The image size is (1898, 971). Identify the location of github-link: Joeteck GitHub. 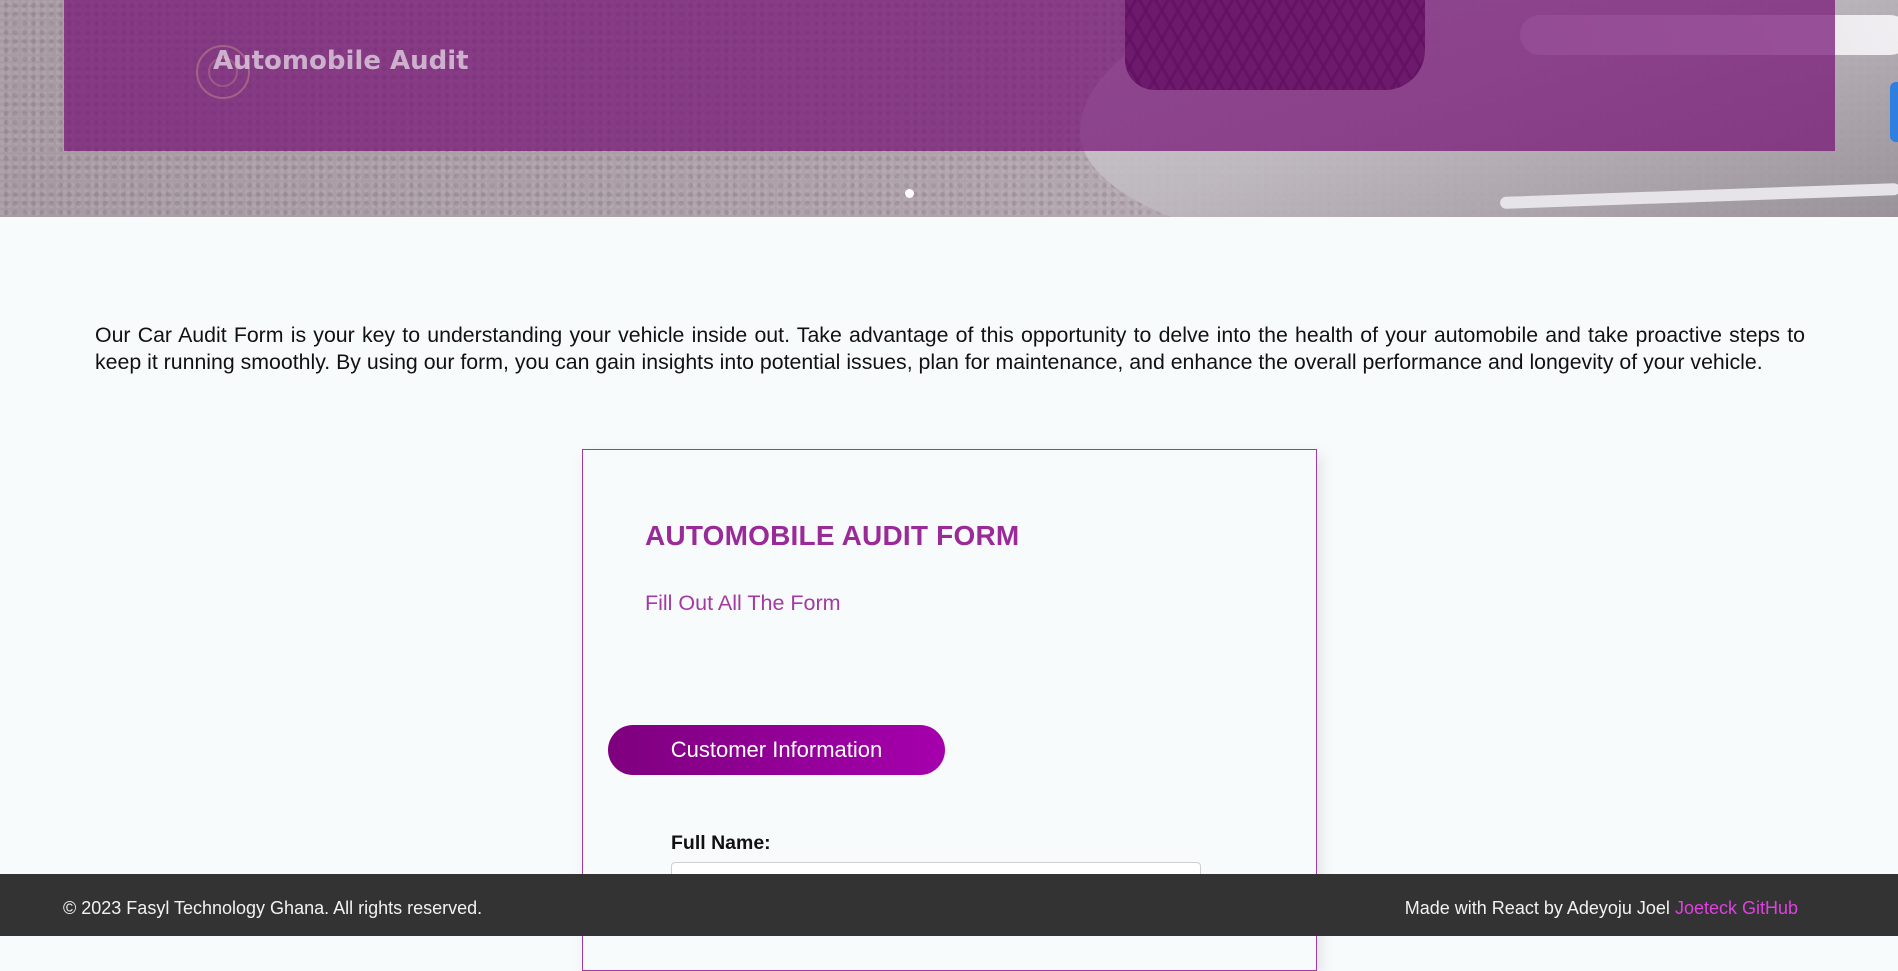
(1736, 908).